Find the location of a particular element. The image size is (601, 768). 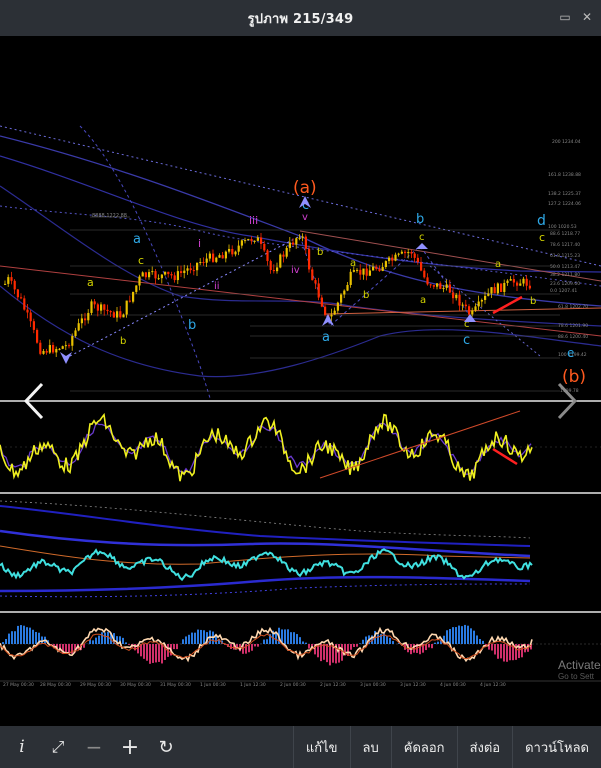

wave-a-last-label: a is located at coordinates (498, 264).